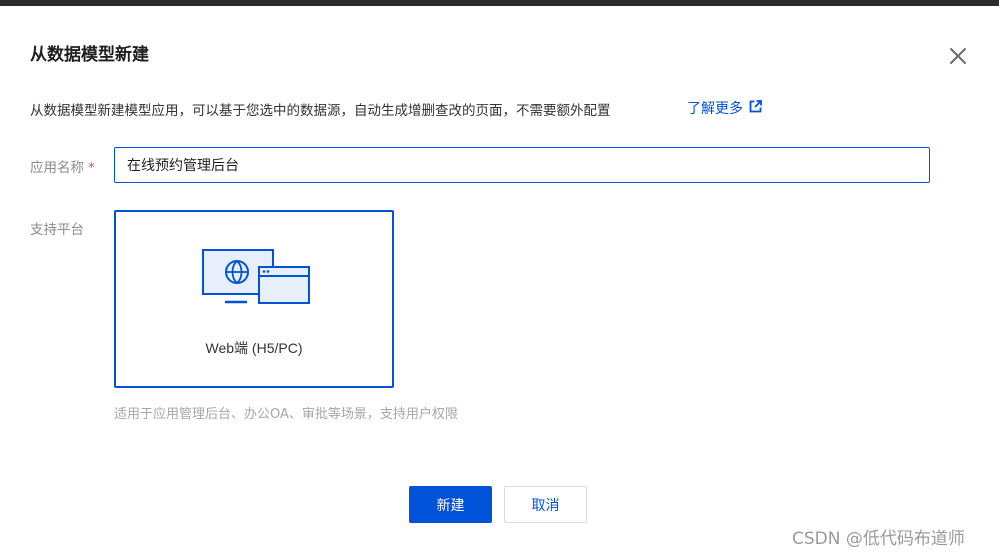 This screenshot has width=999, height=554. I want to click on learn-more-label: 了解更多, so click(715, 109).